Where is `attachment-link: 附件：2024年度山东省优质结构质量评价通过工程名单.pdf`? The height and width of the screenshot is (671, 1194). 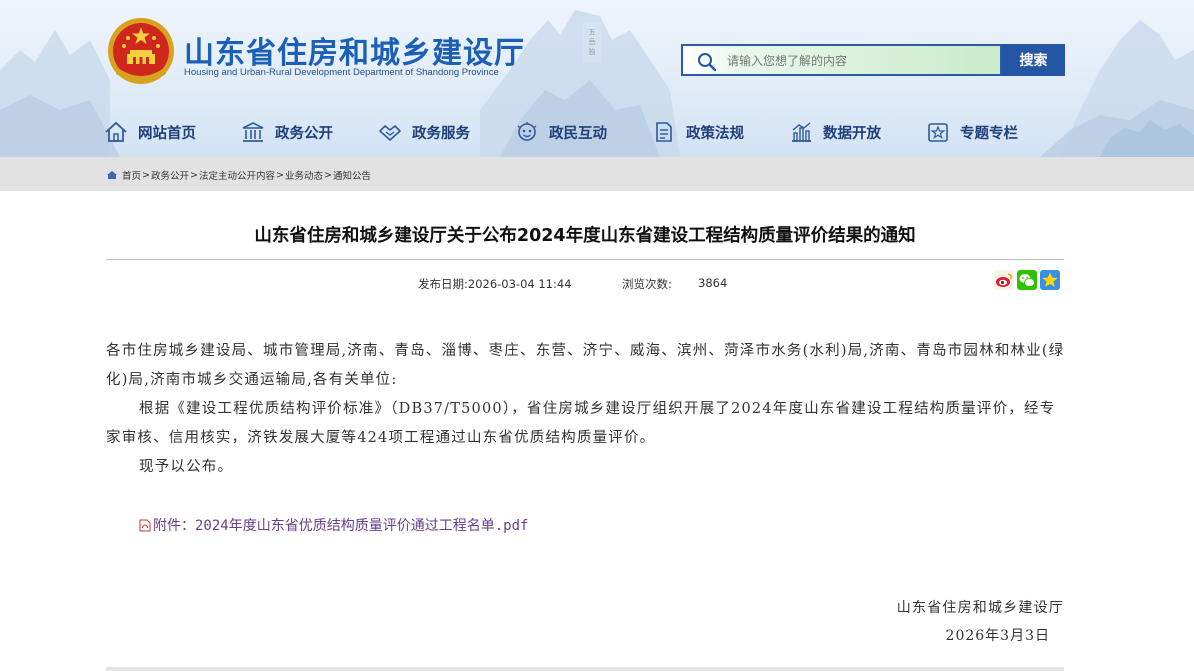 attachment-link: 附件：2024年度山东省优质结构质量评价通过工程名单.pdf is located at coordinates (333, 525).